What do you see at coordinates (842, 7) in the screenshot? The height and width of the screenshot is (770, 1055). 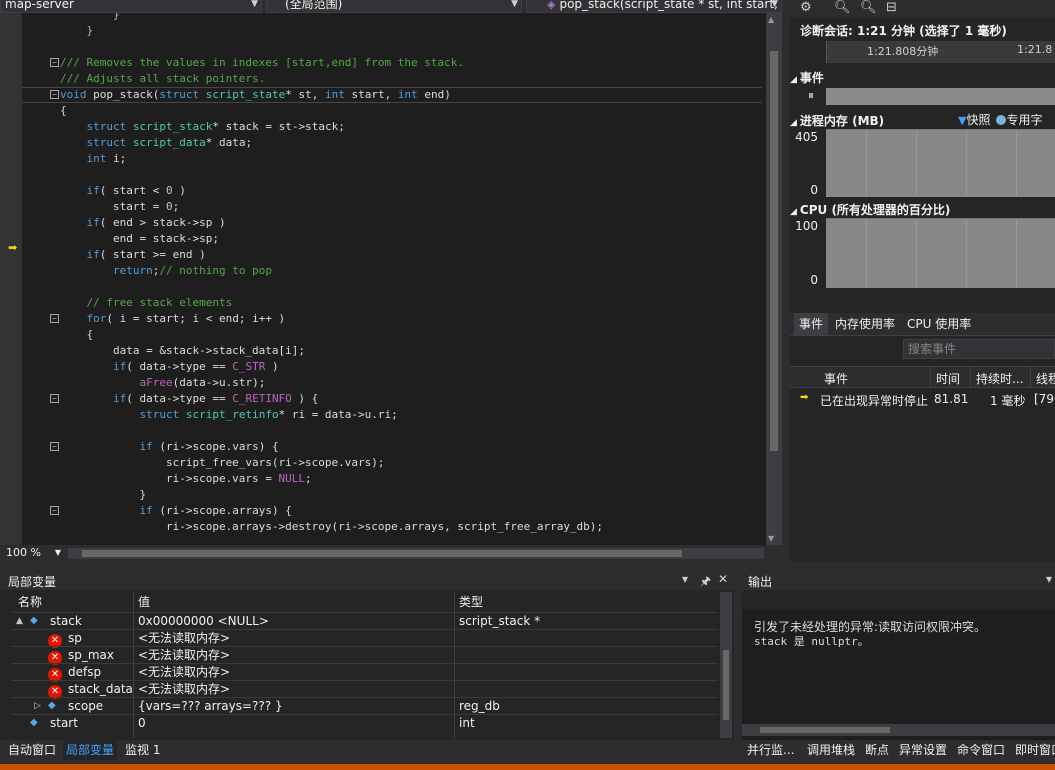 I see `zoom-in-icon: 🔍︎` at bounding box center [842, 7].